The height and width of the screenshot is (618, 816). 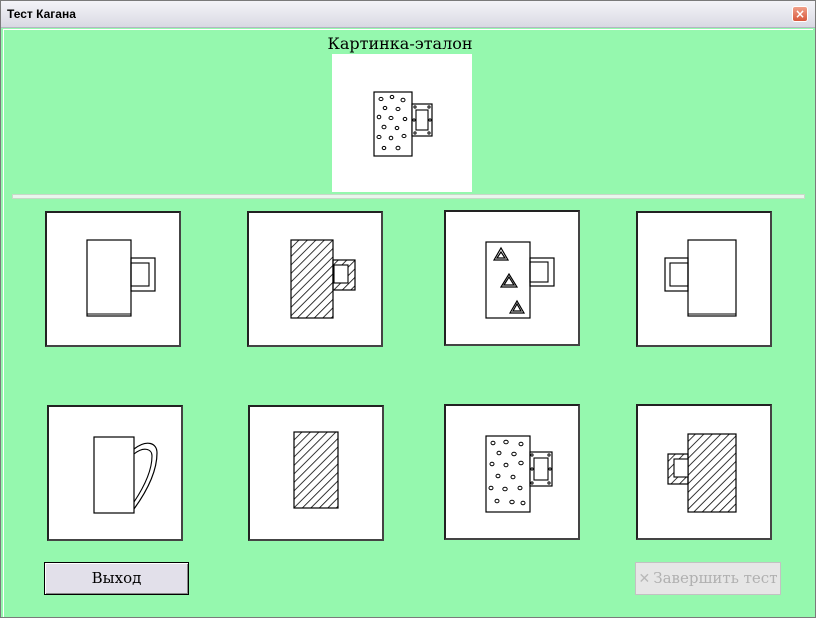 What do you see at coordinates (41, 14) in the screenshot?
I see `window-title: Тест Кагана` at bounding box center [41, 14].